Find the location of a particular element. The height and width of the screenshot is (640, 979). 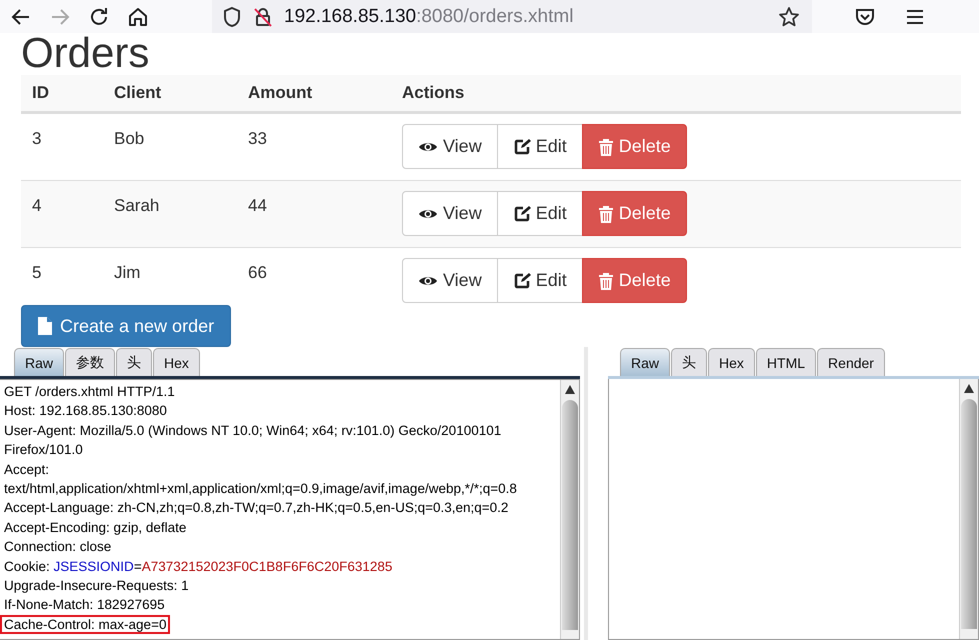

request-line: Cache-Control: max-age=0 is located at coordinates (85, 624).